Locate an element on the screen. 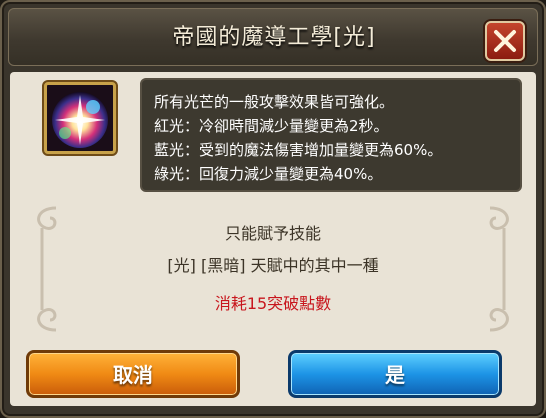  light-orb-skill-icon is located at coordinates (80, 118).